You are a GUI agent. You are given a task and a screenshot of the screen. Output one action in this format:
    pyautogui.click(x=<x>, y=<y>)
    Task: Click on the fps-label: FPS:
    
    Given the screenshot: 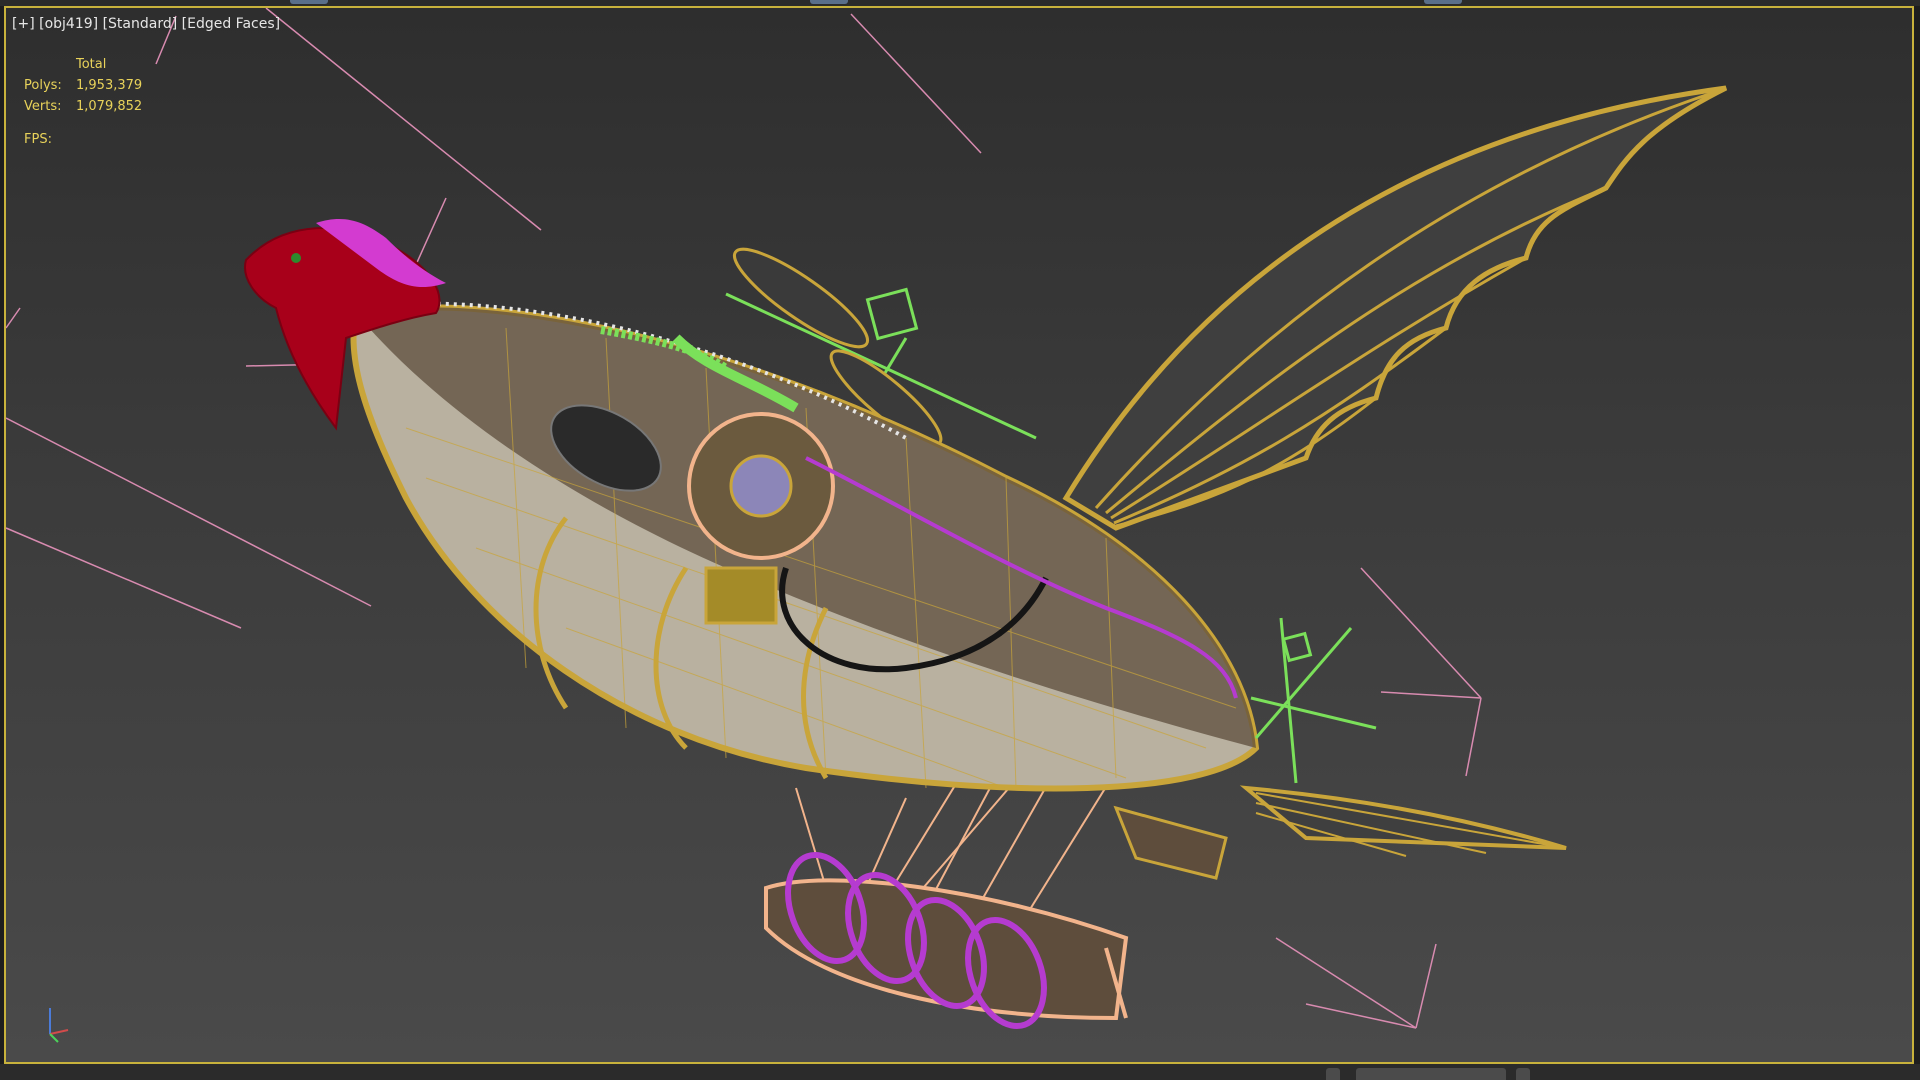 What is the action you would take?
    pyautogui.click(x=38, y=139)
    